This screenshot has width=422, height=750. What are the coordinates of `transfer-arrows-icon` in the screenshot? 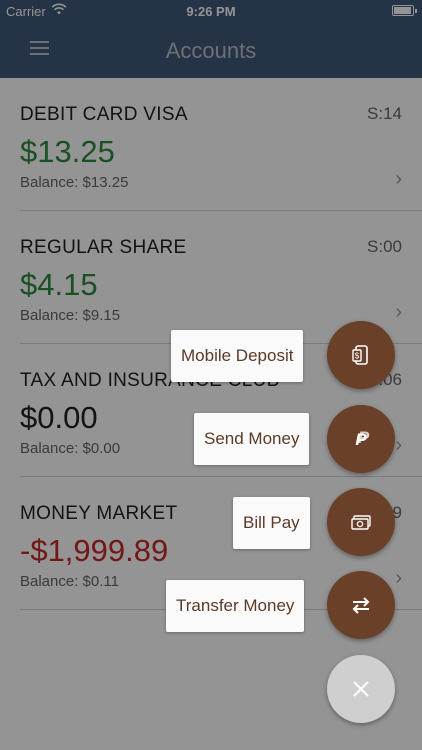 It's located at (361, 605).